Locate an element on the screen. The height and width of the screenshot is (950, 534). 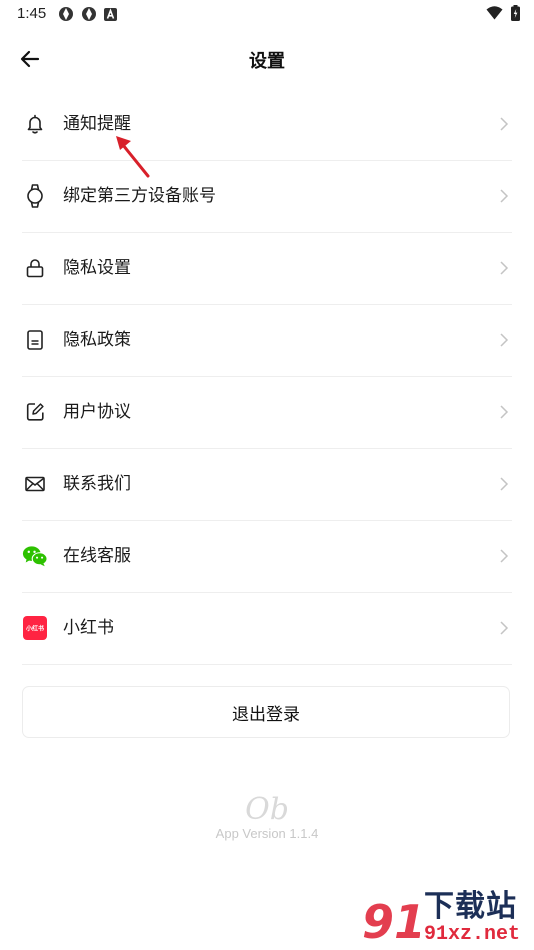
page-header: 设置 is located at coordinates (267, 59).